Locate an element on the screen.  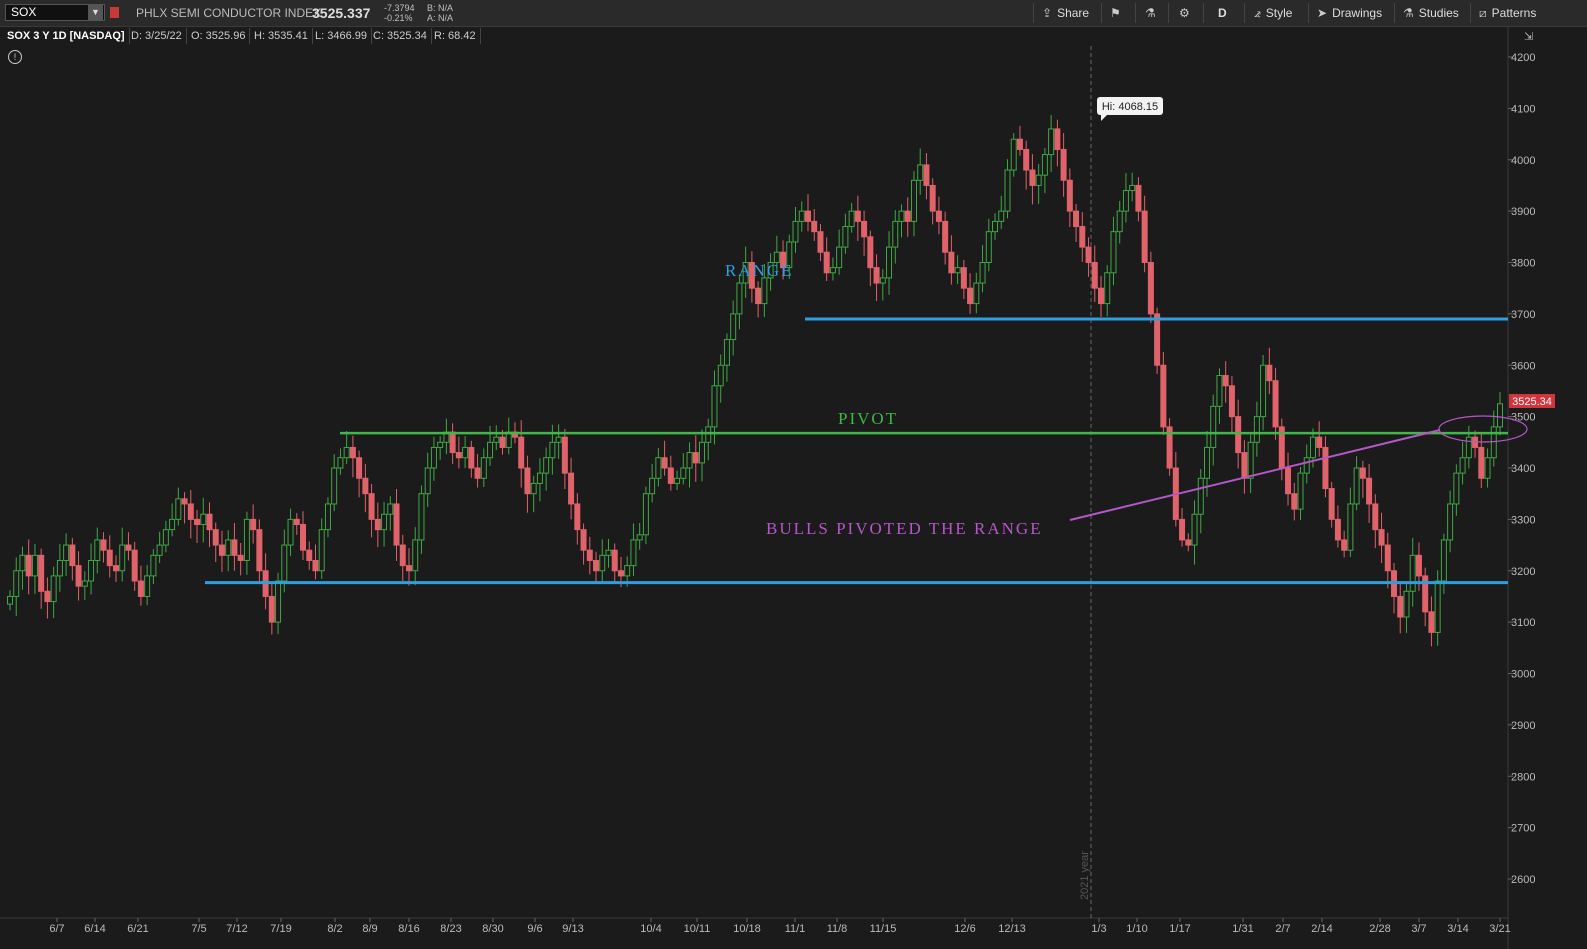
y-tick-label: 3600 is located at coordinates (1523, 366).